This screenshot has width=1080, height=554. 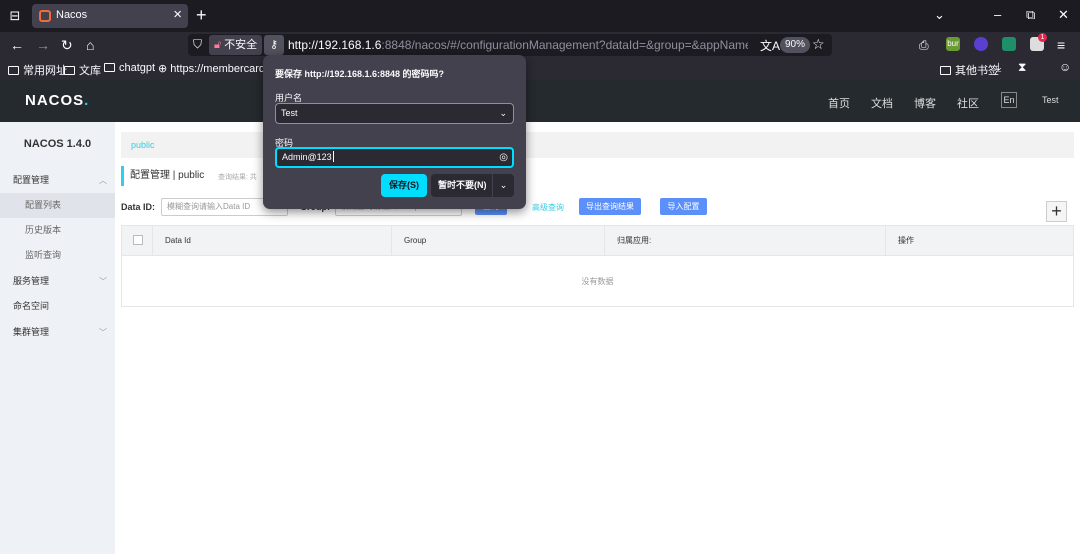 What do you see at coordinates (394, 157) in the screenshot?
I see `password-field: Admin@123 ◎` at bounding box center [394, 157].